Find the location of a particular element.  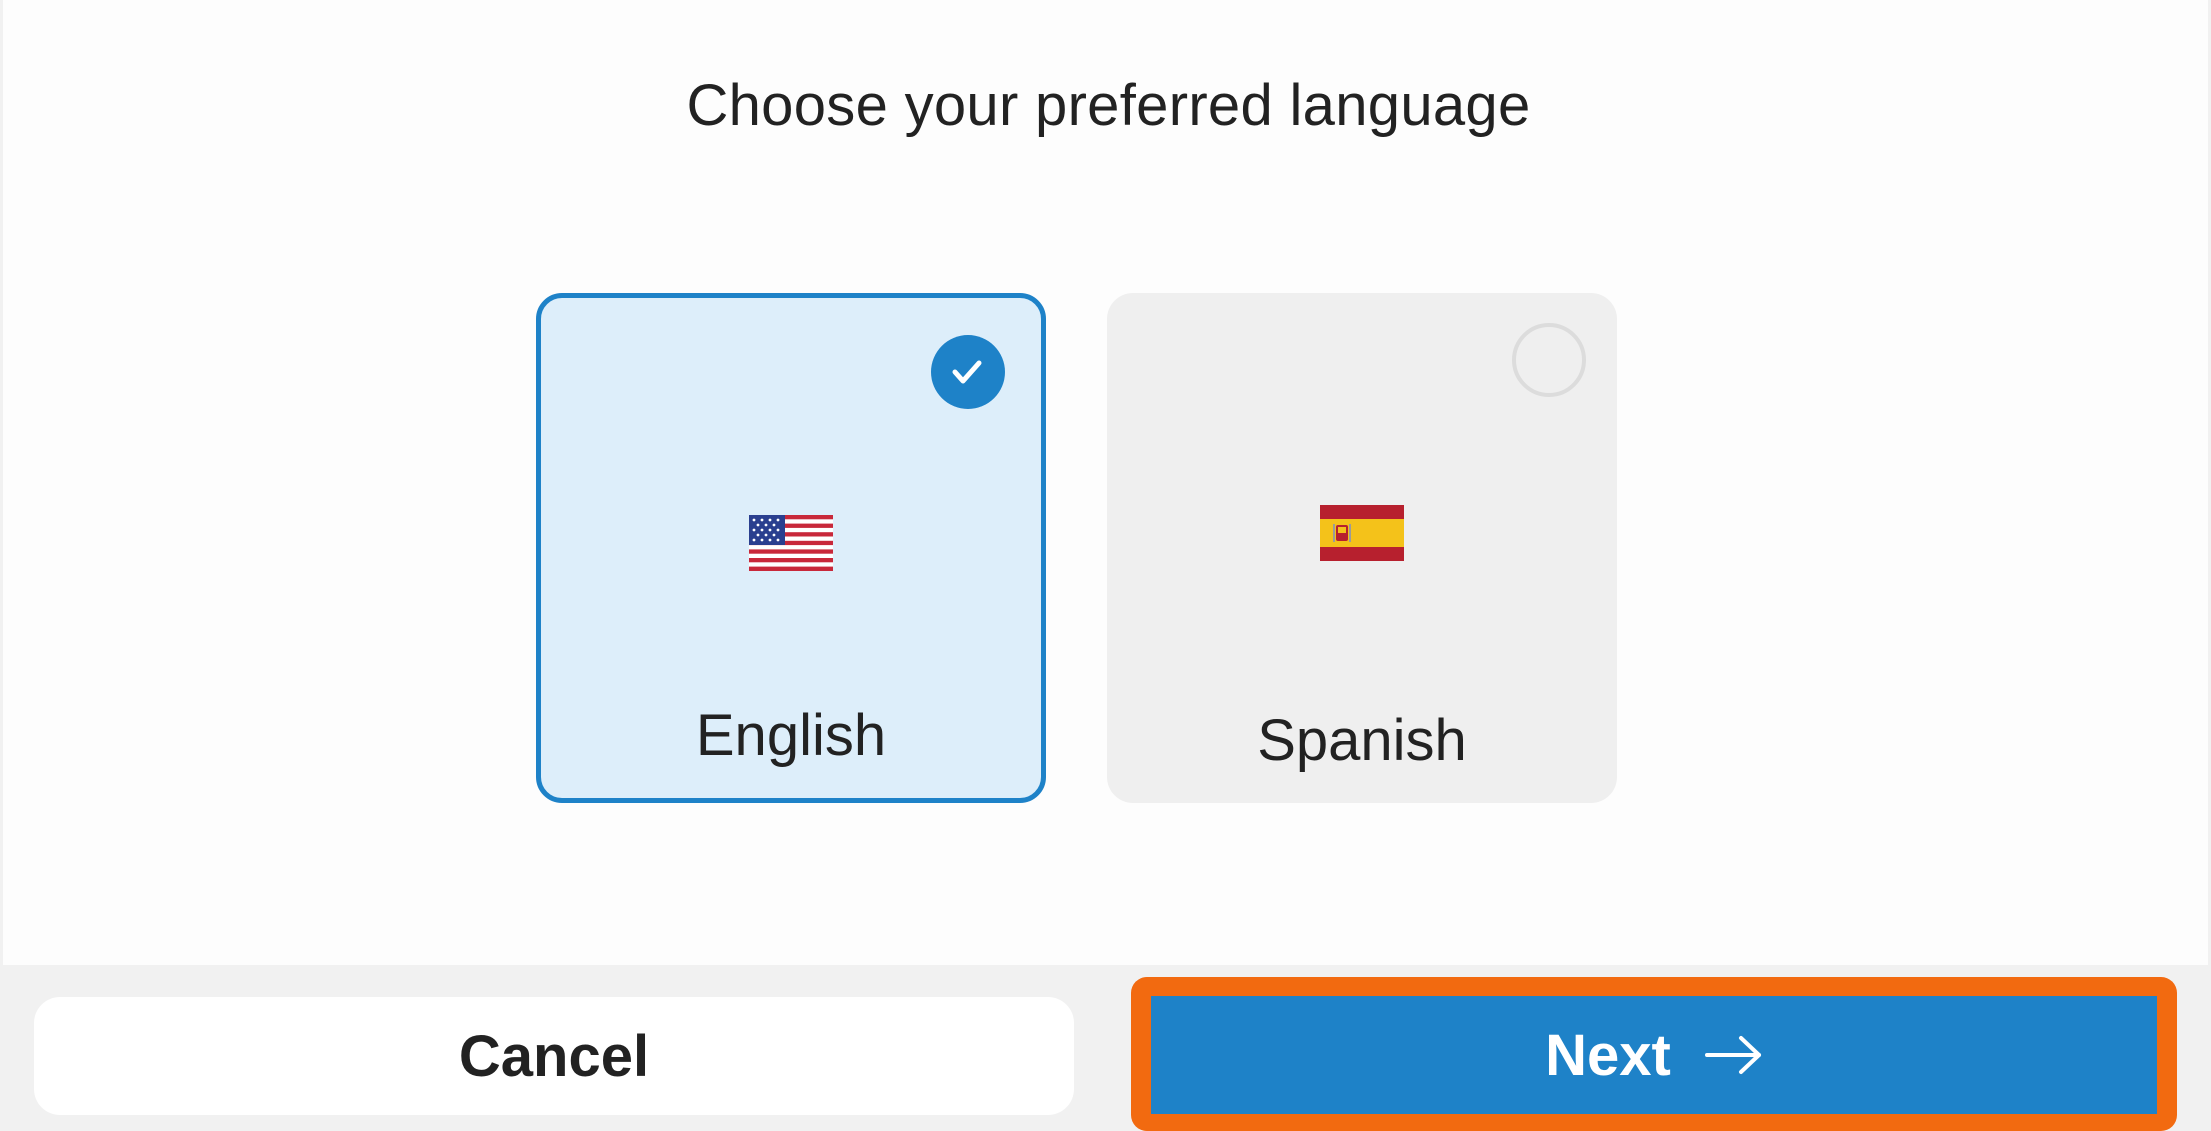

next-button: Next is located at coordinates (1654, 1055).